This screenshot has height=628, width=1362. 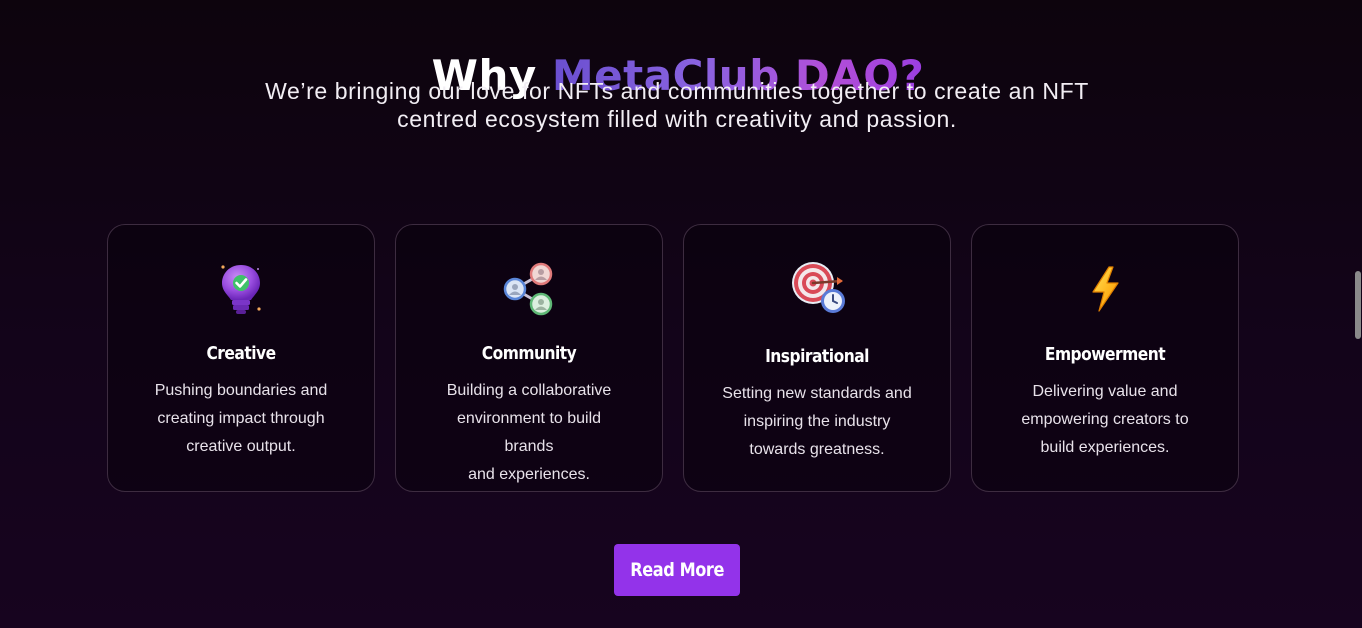 I want to click on card-description-line: environment to build brands, so click(x=529, y=432).